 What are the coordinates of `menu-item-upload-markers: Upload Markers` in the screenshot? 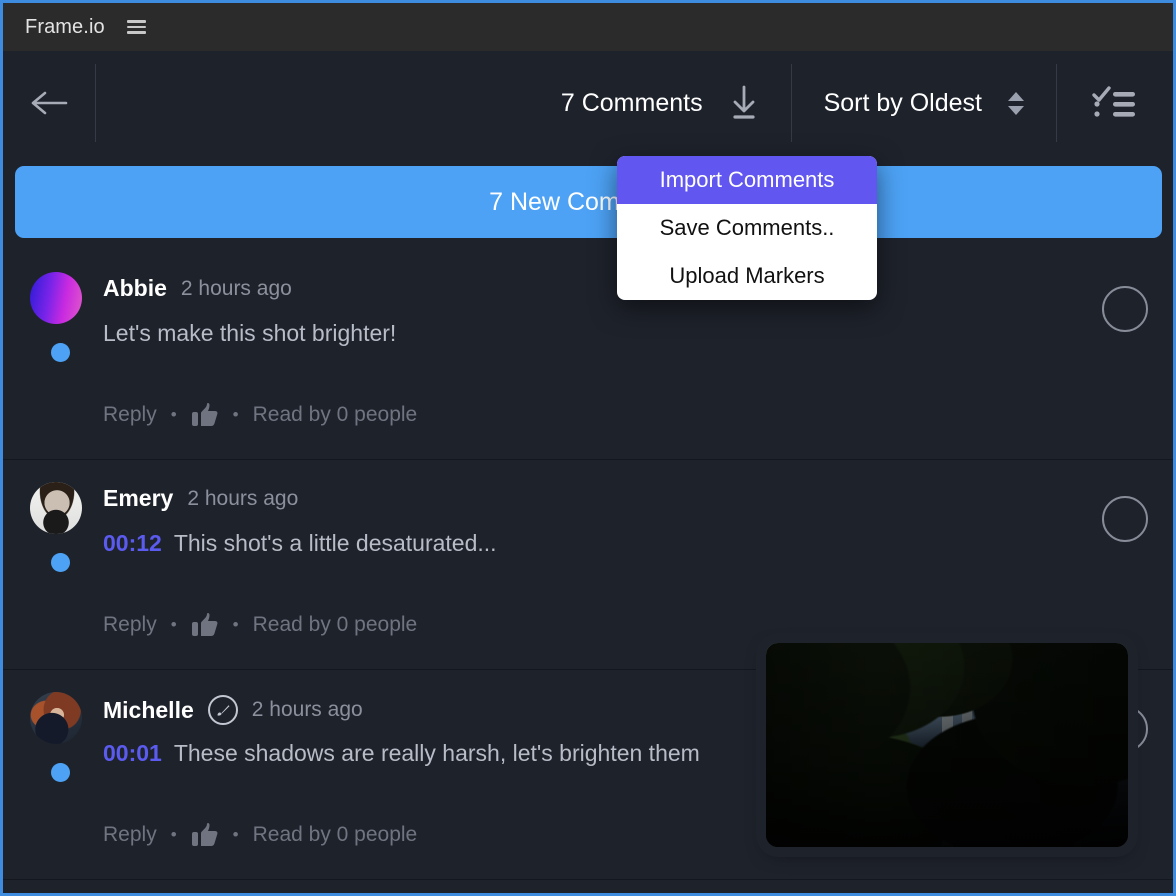 It's located at (747, 276).